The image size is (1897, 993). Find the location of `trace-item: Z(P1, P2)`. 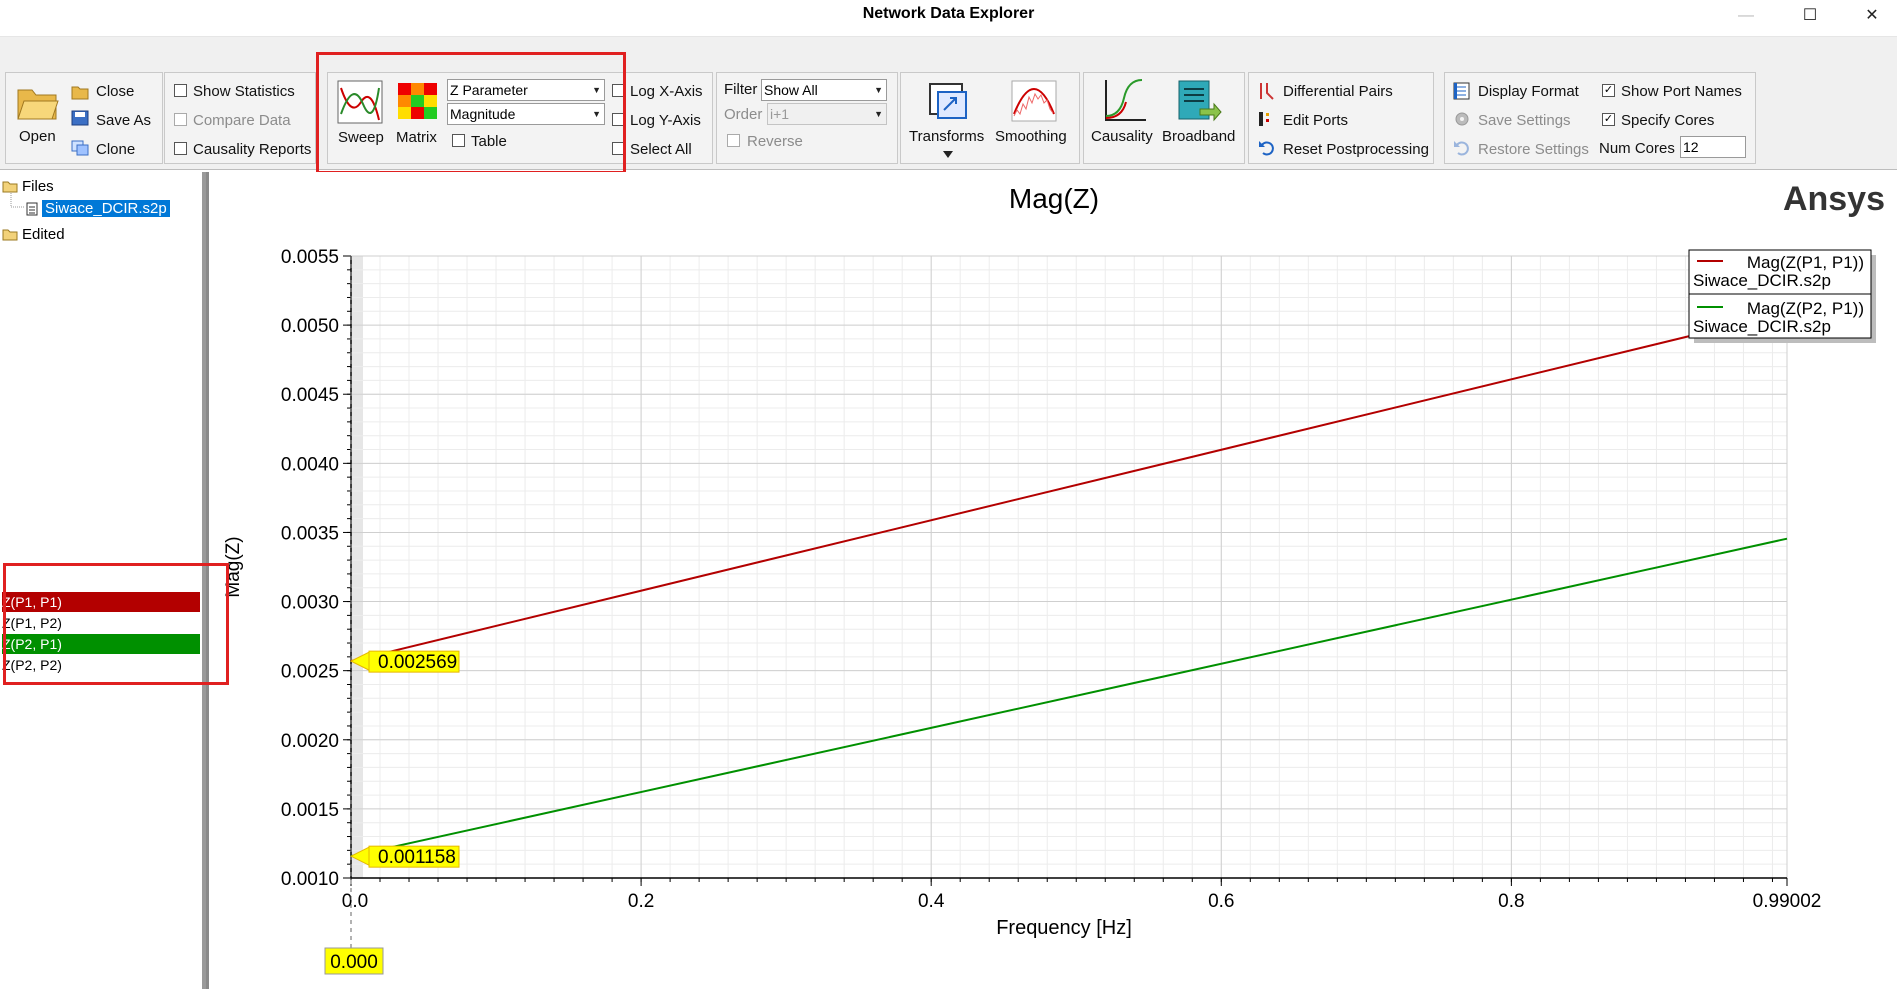

trace-item: Z(P1, P2) is located at coordinates (101, 623).